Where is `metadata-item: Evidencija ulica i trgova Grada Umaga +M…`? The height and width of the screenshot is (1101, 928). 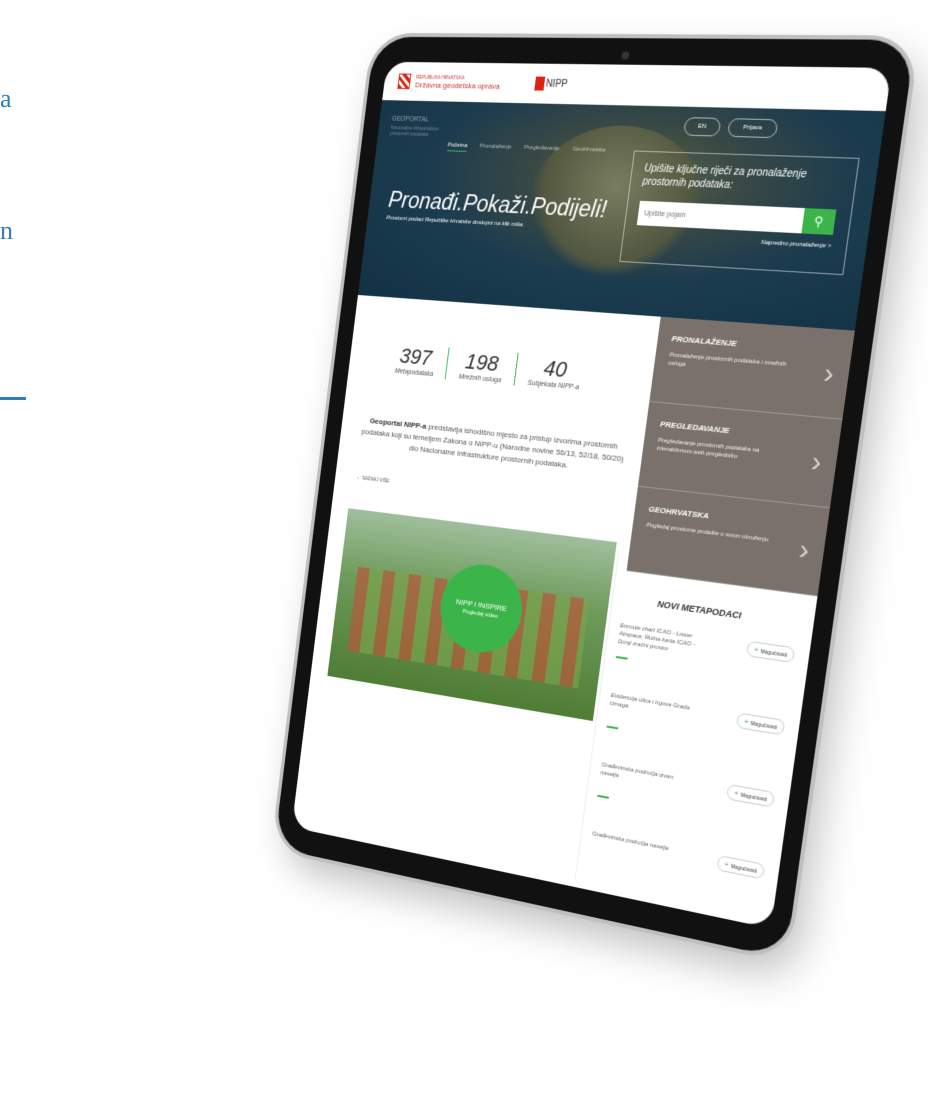 metadata-item: Evidencija ulica i trgova Grada Umaga +M… is located at coordinates (698, 706).